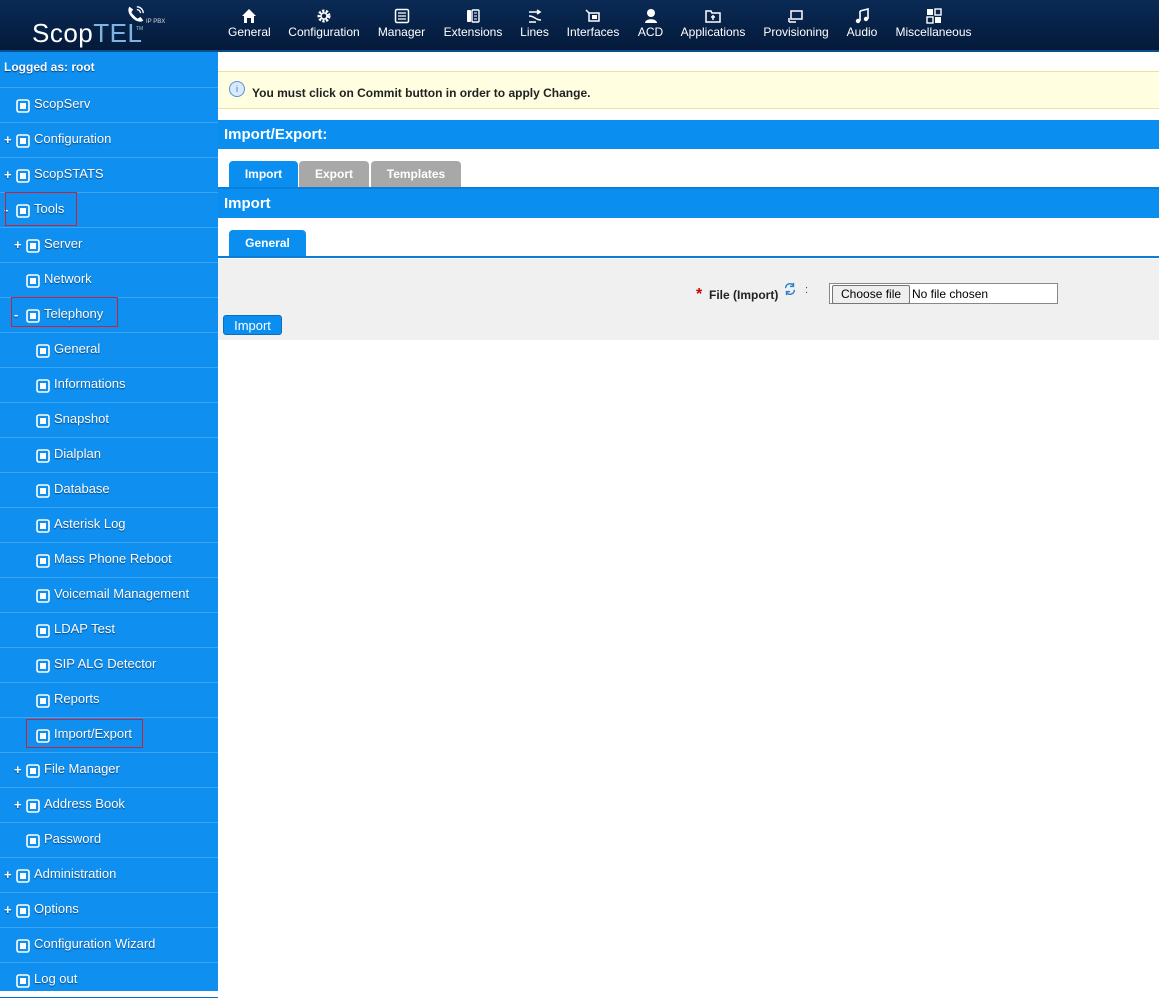 The width and height of the screenshot is (1159, 998). What do you see at coordinates (81, 418) in the screenshot?
I see `sidebar-item-label: Snapshot` at bounding box center [81, 418].